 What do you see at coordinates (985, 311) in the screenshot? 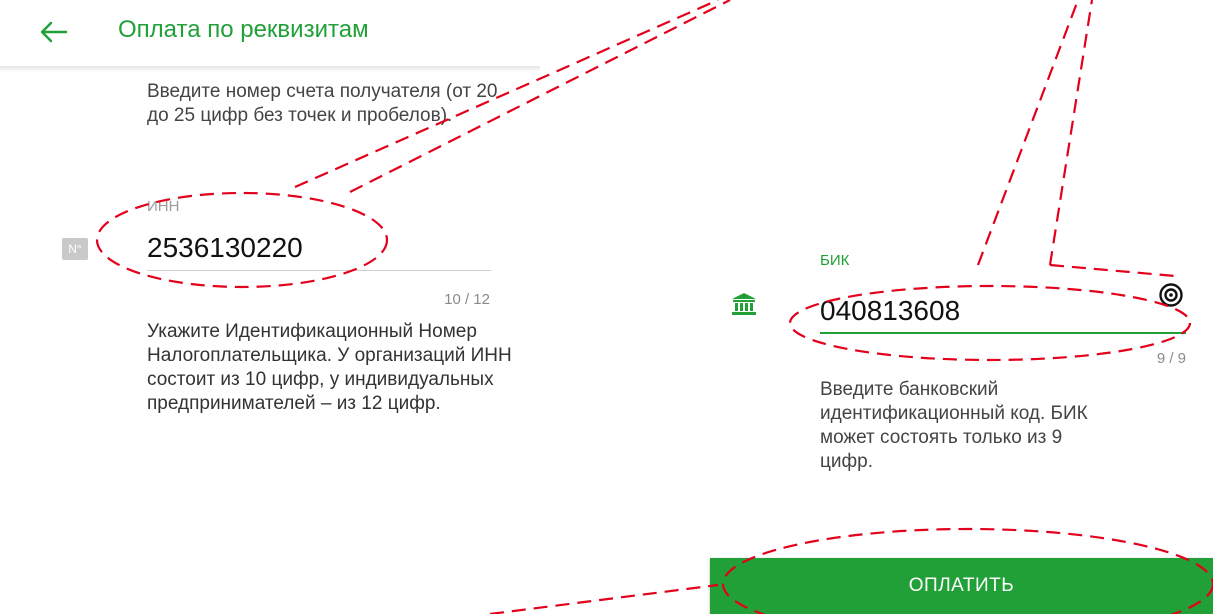
I see `bik-input` at bounding box center [985, 311].